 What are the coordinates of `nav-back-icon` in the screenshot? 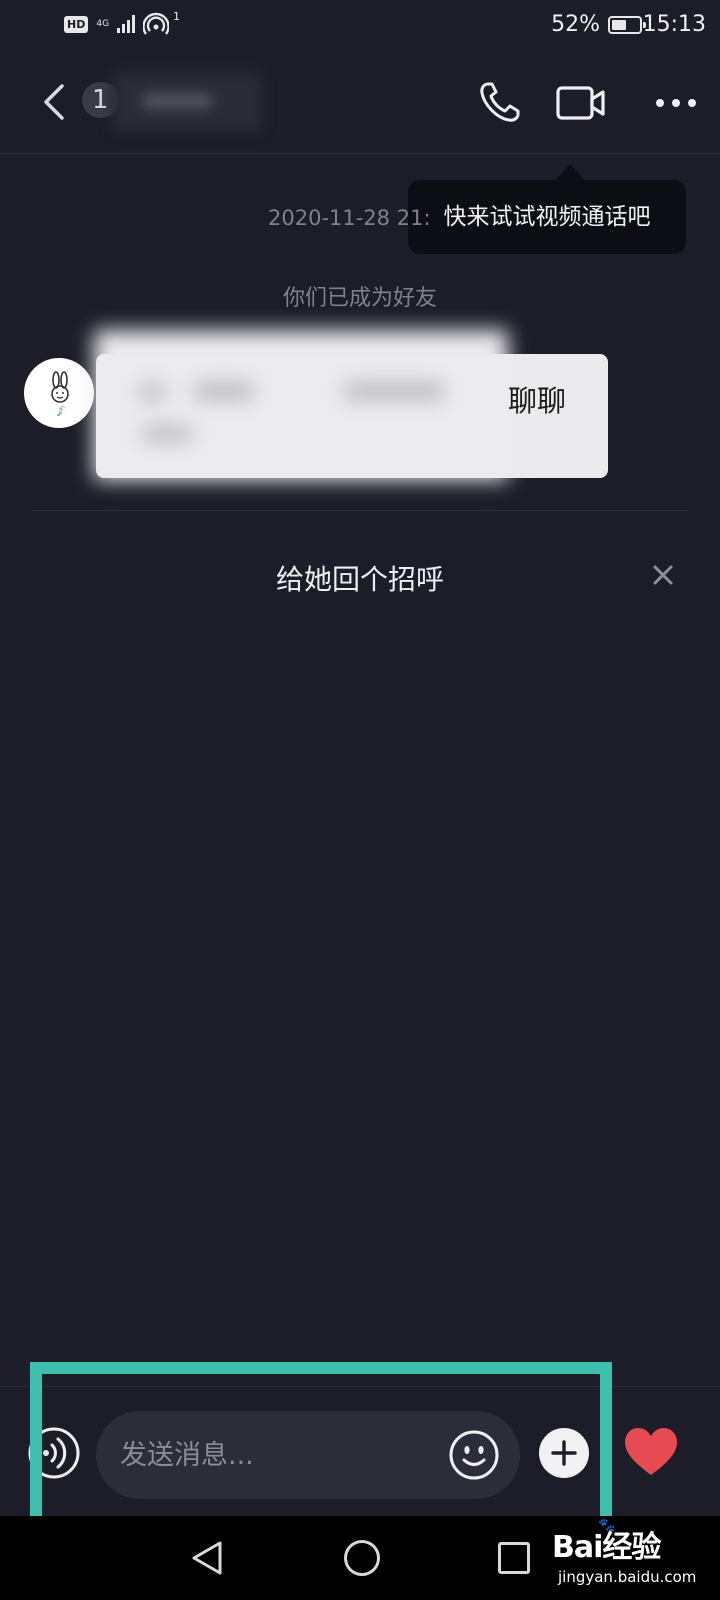 It's located at (207, 1558).